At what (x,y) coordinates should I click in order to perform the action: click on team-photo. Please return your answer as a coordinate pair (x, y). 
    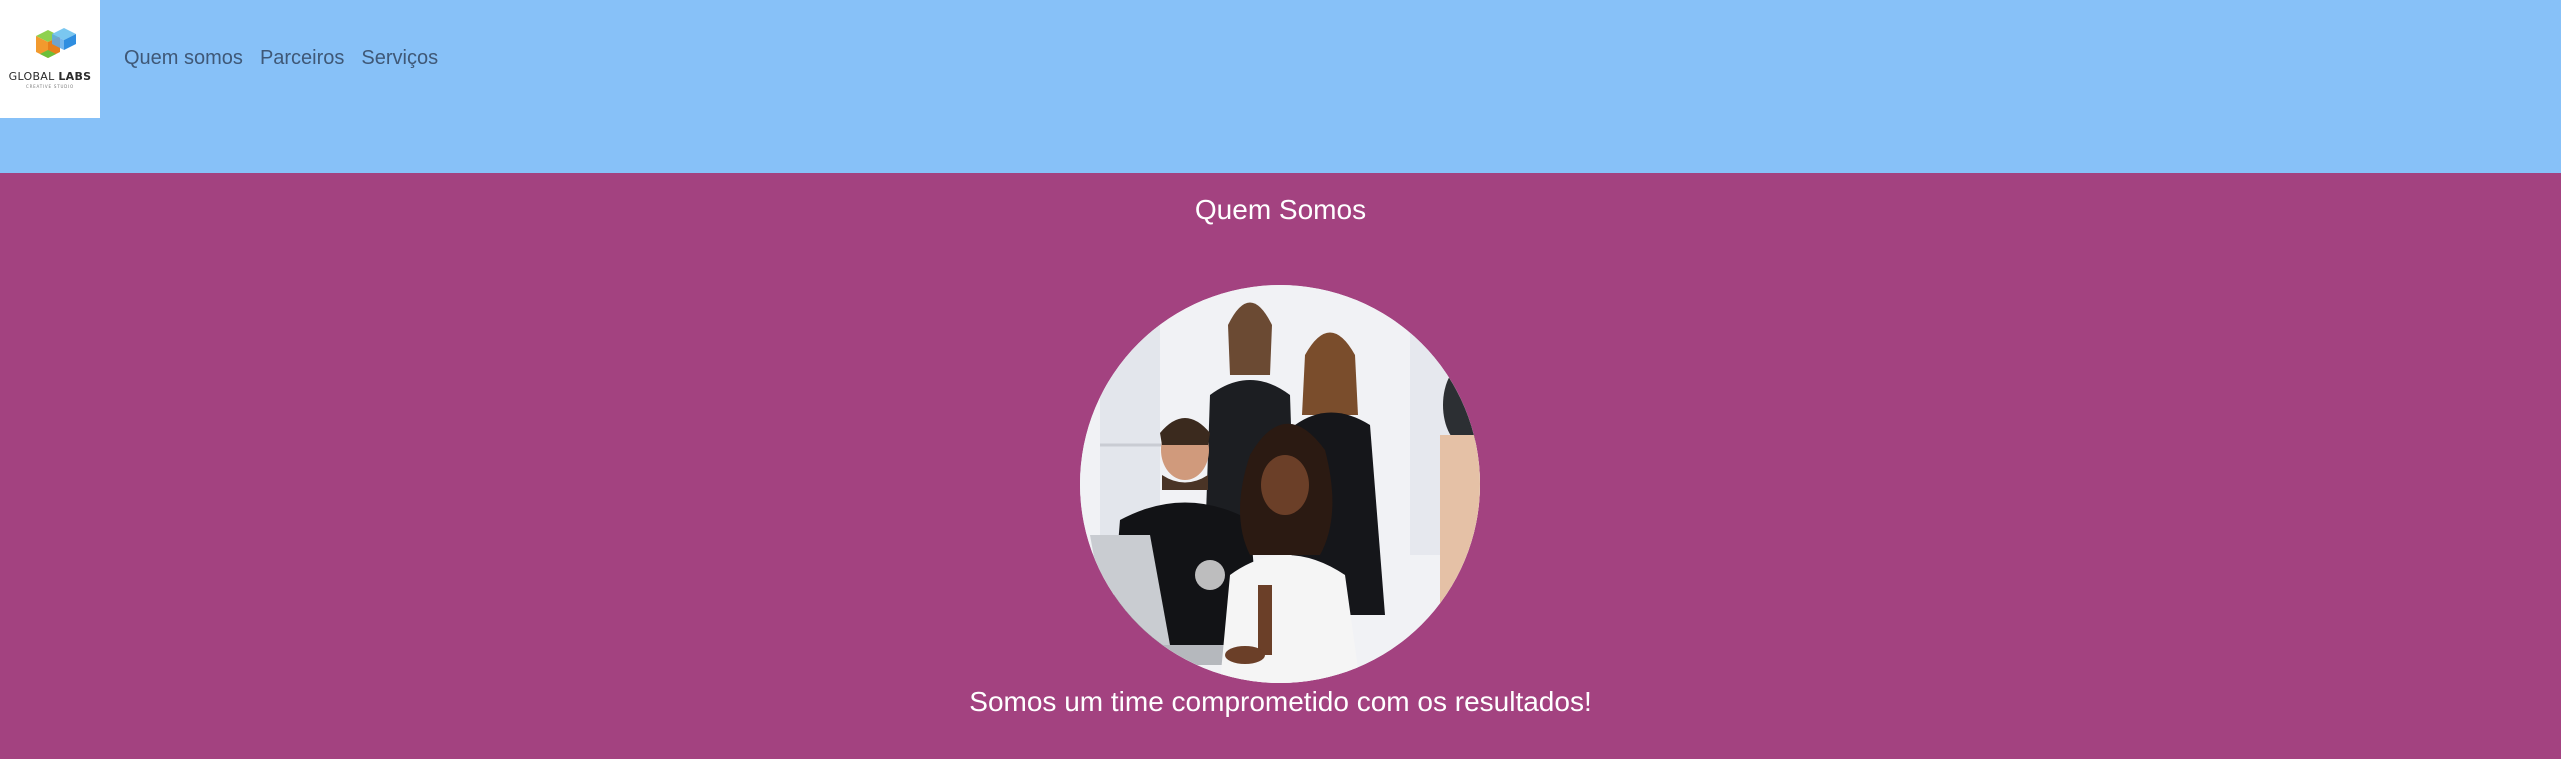
    Looking at the image, I should click on (1280, 484).